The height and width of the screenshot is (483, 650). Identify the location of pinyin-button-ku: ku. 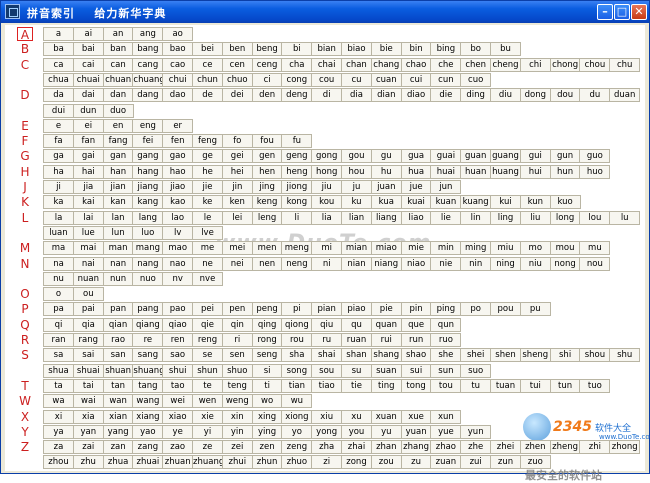
(356, 202).